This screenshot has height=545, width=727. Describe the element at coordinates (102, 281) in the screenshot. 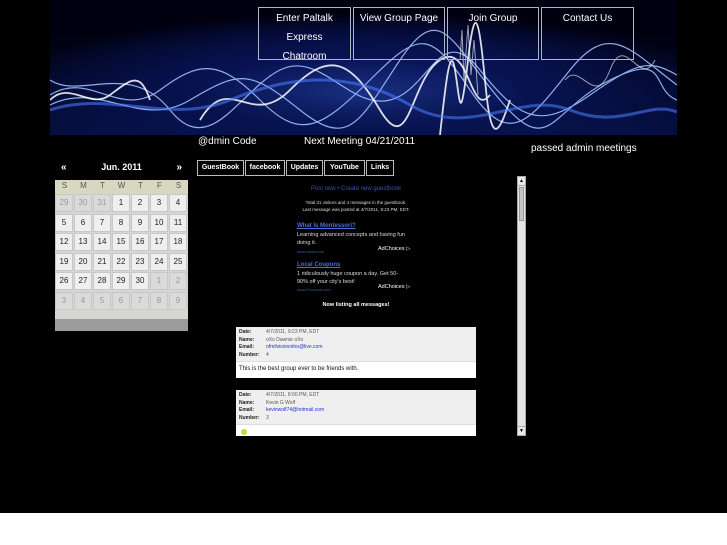

I see `calendar-day: 28` at that location.